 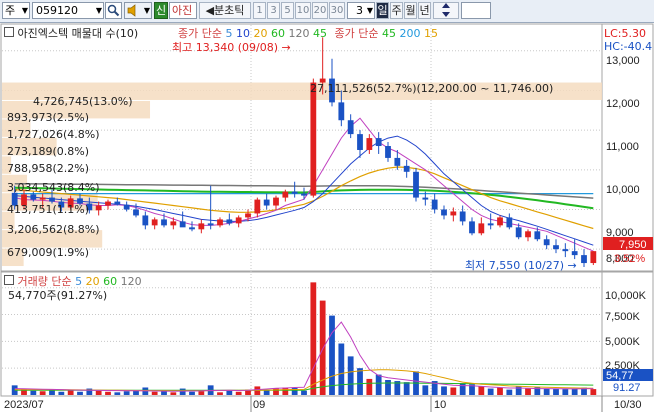 I want to click on price-axis-label: 13,000, so click(x=623, y=61).